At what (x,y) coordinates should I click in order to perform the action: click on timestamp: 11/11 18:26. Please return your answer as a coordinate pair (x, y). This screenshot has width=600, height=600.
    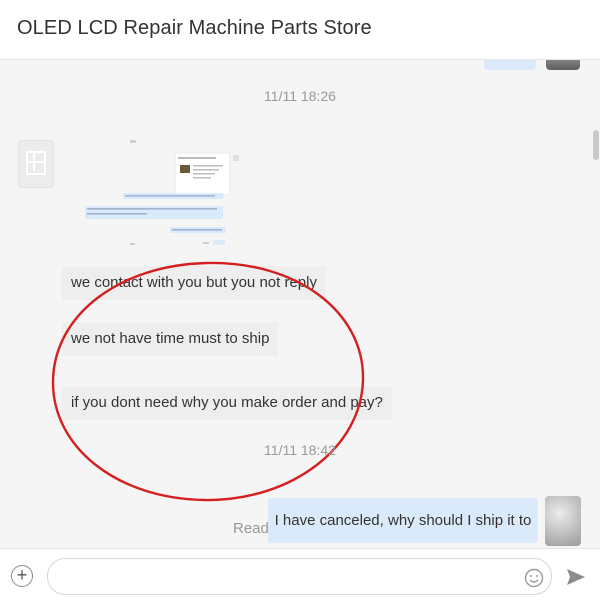
    Looking at the image, I should click on (300, 96).